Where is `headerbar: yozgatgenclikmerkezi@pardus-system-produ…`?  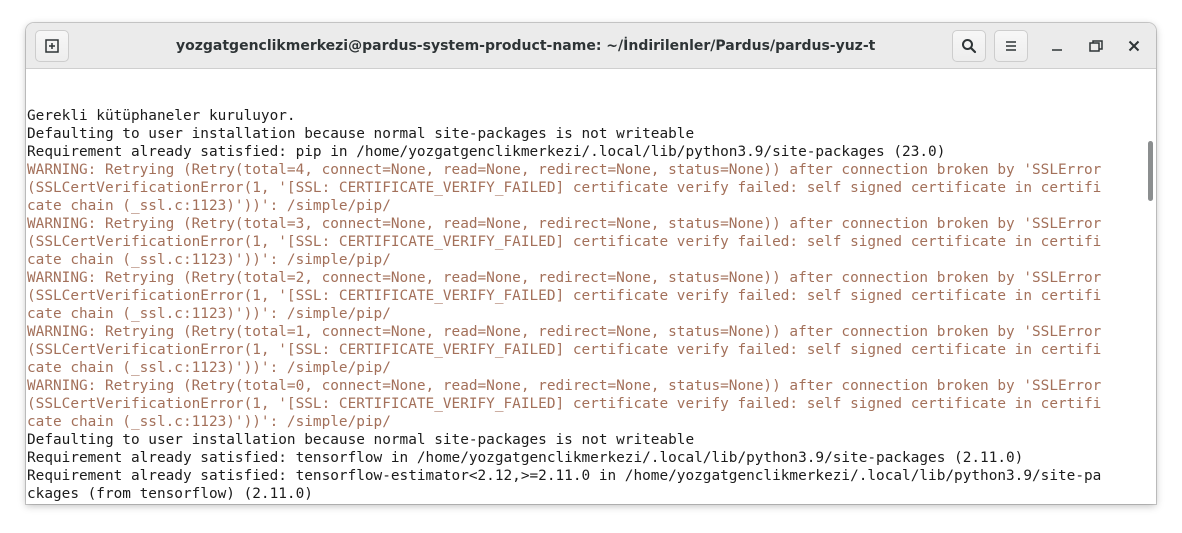 headerbar: yozgatgenclikmerkezi@pardus-system-produ… is located at coordinates (591, 46).